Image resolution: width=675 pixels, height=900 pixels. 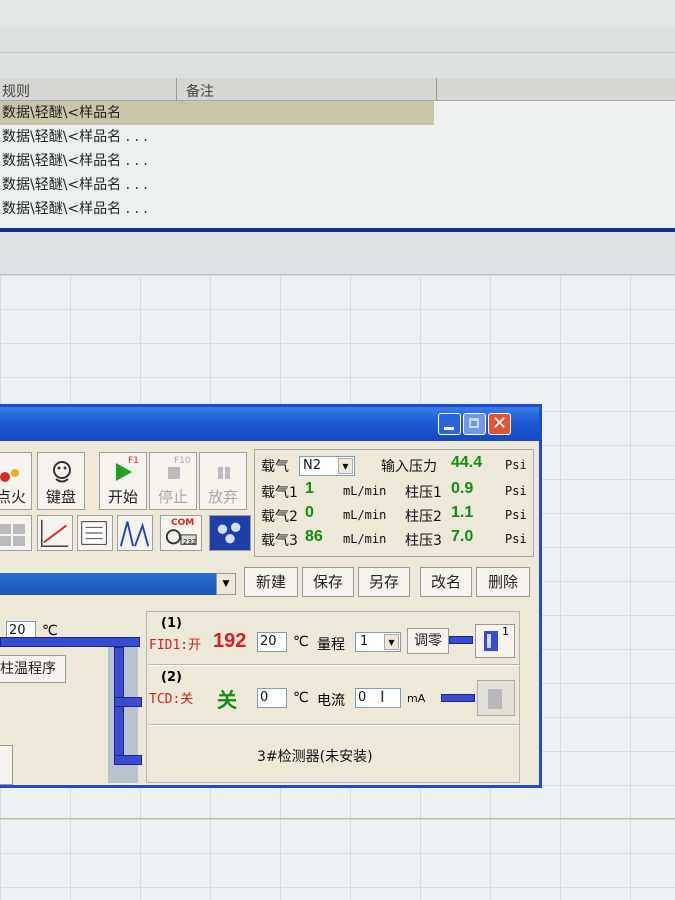 I want to click on detector3-status: 3#检测器(未安装), so click(x=315, y=757).